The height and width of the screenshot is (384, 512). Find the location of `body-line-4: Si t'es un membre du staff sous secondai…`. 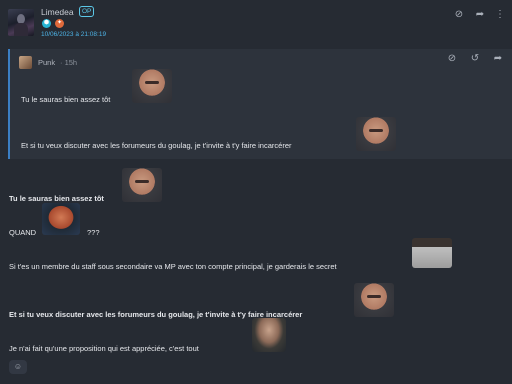

body-line-4: Si t'es un membre du staff sous secondai… is located at coordinates (173, 266).